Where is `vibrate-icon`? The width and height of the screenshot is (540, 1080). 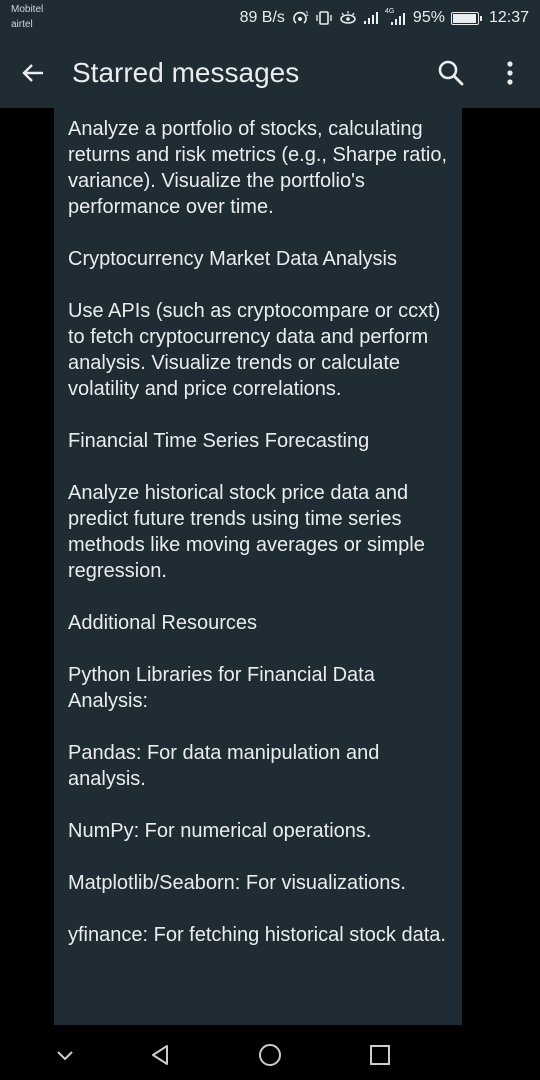
vibrate-icon is located at coordinates (324, 18).